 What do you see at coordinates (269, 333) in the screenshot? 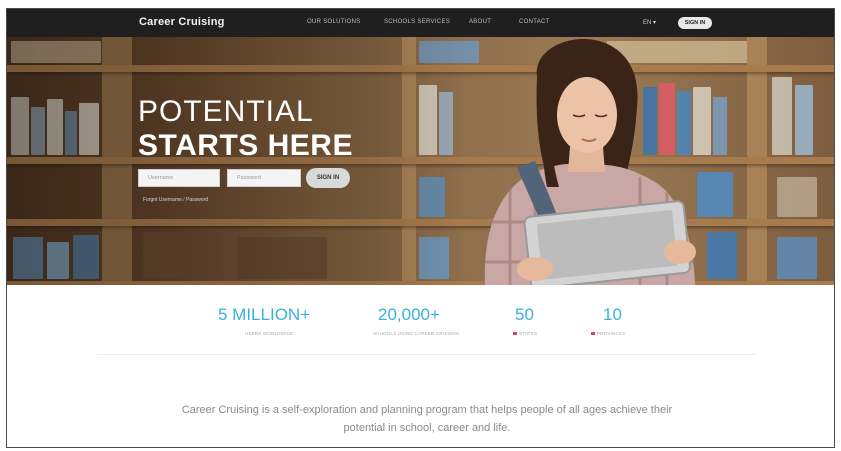
I see `stat-label-users: USERS WORLDWIDE` at bounding box center [269, 333].